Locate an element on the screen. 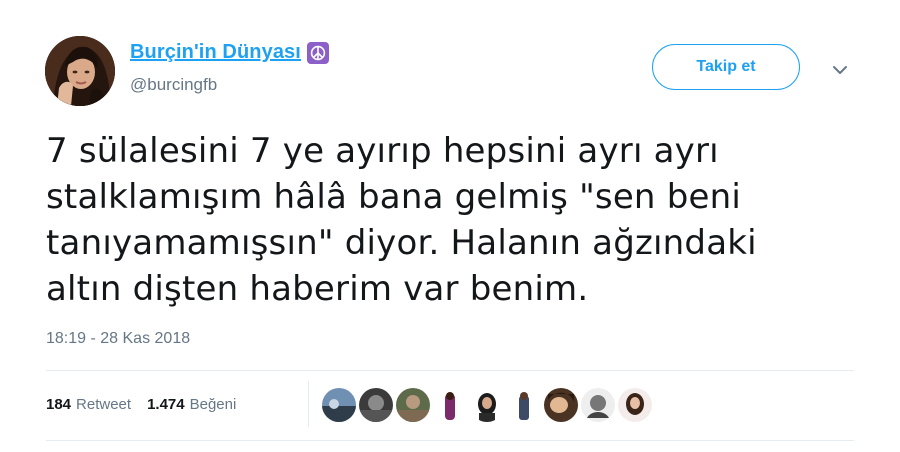 The width and height of the screenshot is (900, 452). follow-button: Takip et is located at coordinates (726, 67).